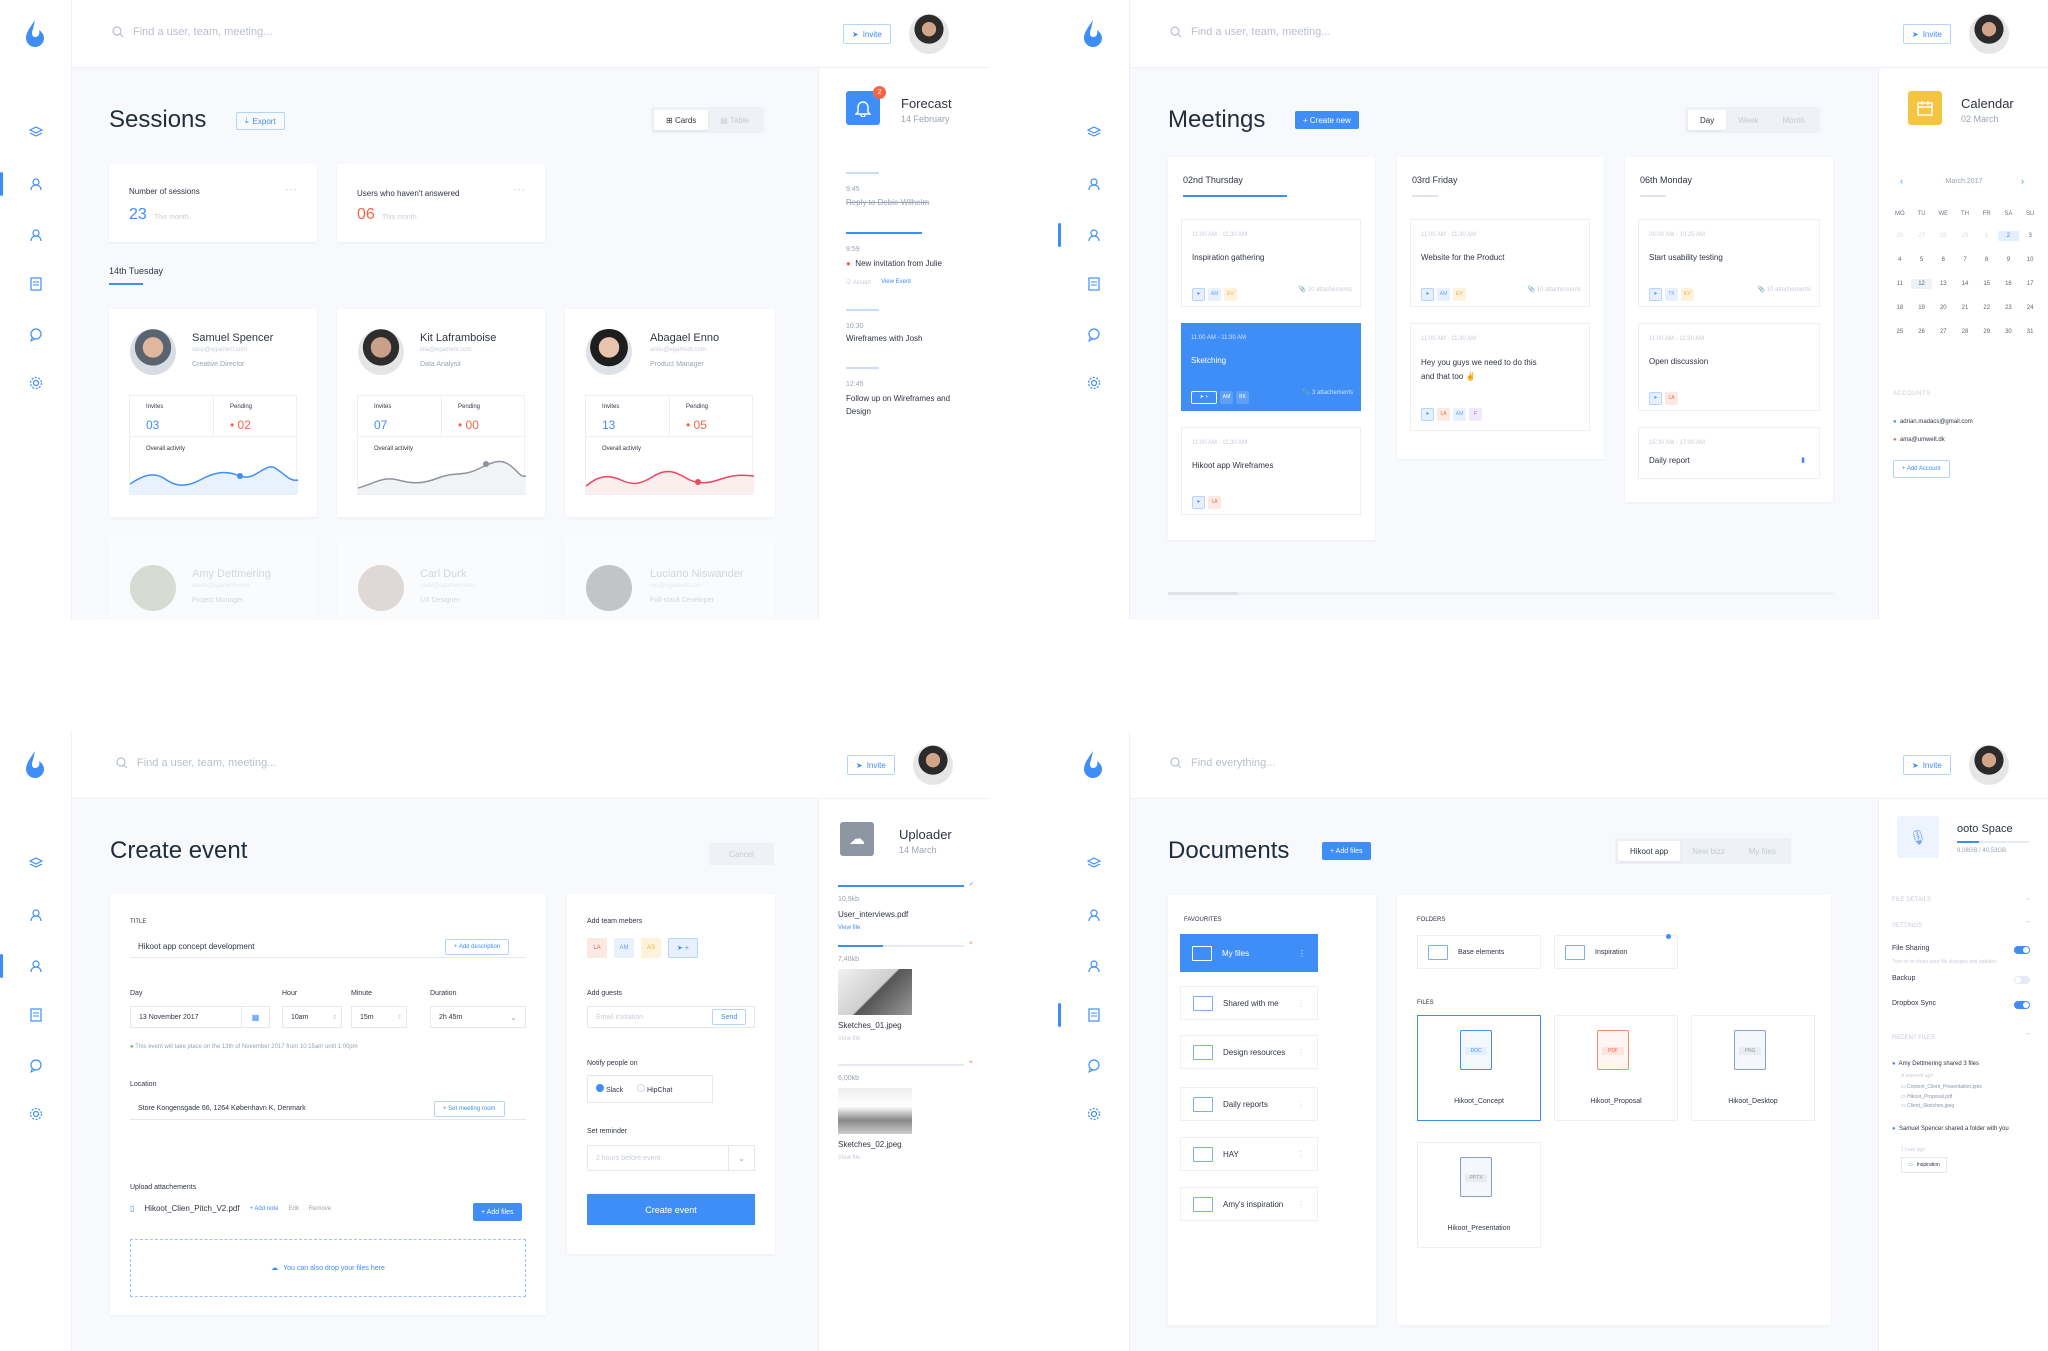 This screenshot has height=1351, width=2048. Describe the element at coordinates (654, 1089) in the screenshot. I see `hipchat-radio: HipChat` at that location.